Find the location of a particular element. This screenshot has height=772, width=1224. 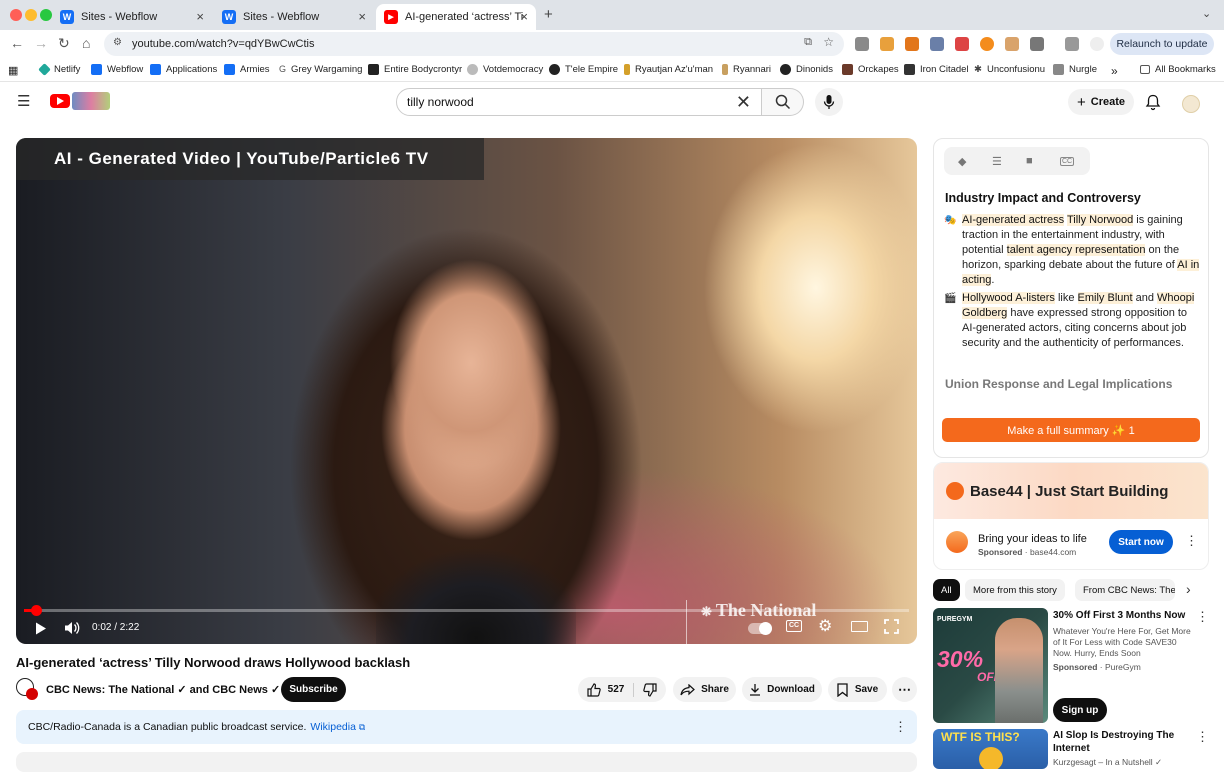

bookmark-item: Iron Citadel is located at coordinates (936, 69).